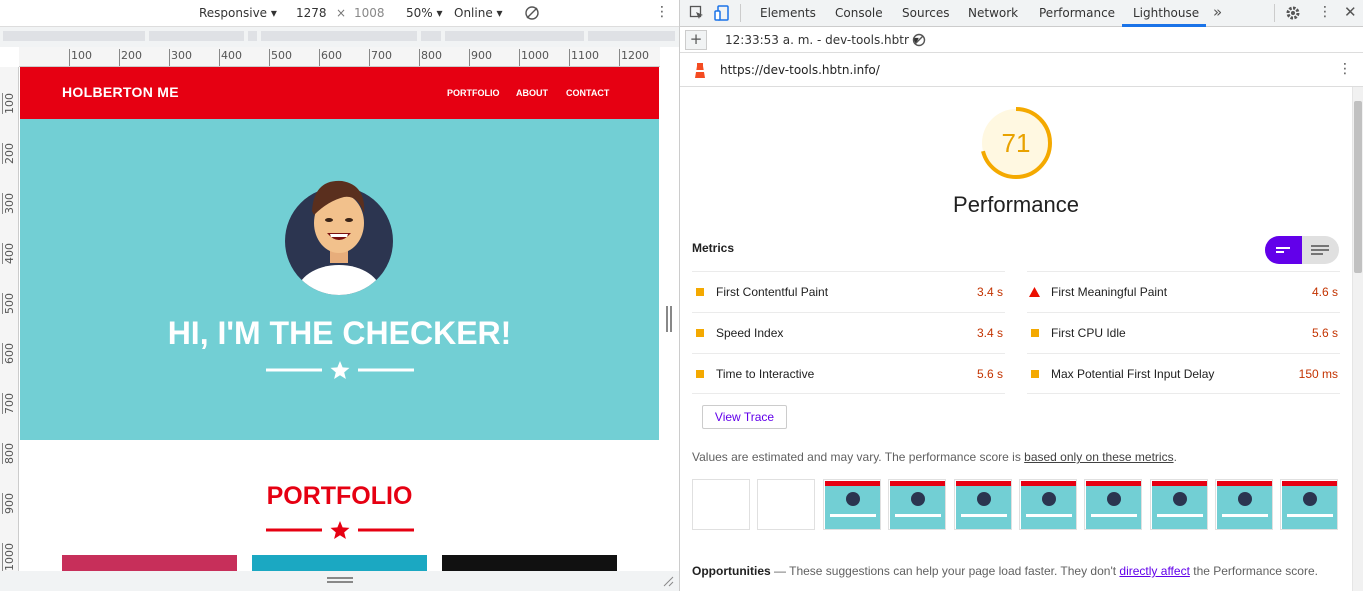  What do you see at coordinates (800, 70) in the screenshot?
I see `report-url: https://dev-tools.hbtn.info/` at bounding box center [800, 70].